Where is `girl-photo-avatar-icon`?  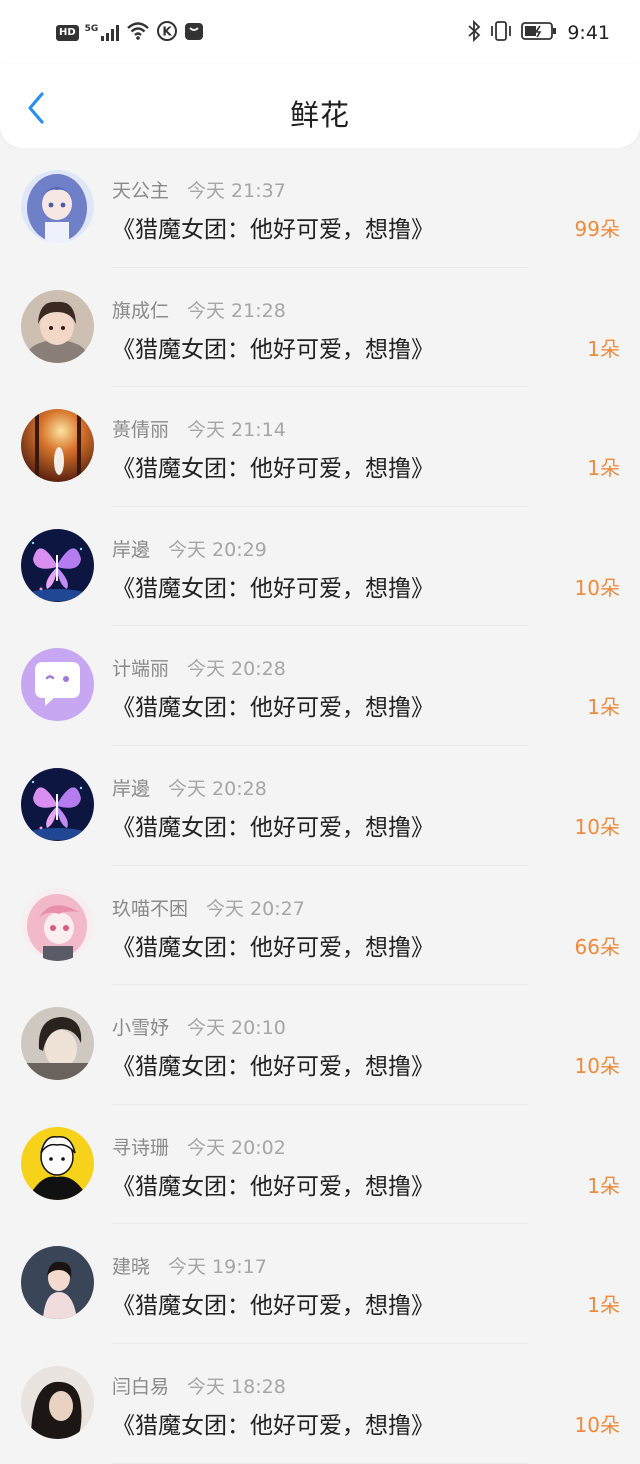 girl-photo-avatar-icon is located at coordinates (57, 1283).